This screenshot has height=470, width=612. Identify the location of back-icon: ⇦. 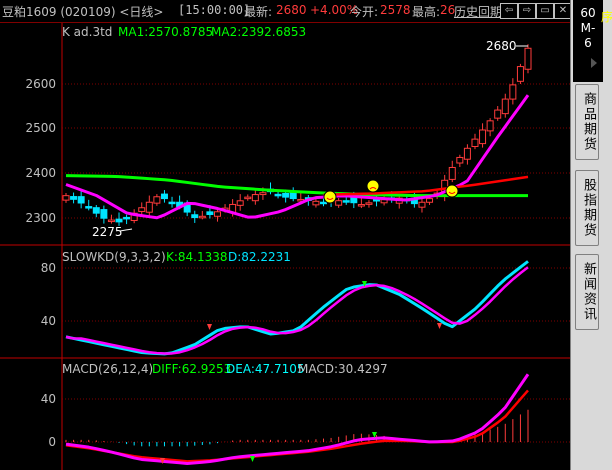
(509, 11).